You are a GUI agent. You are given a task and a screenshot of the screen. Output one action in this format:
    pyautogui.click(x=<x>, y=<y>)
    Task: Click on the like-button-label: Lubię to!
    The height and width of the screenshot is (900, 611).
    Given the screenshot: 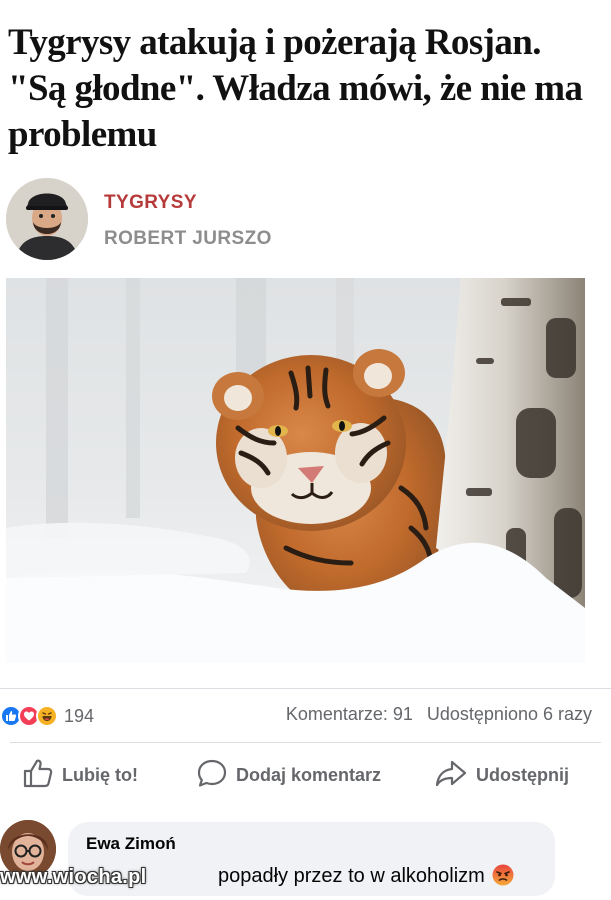 What is the action you would take?
    pyautogui.click(x=100, y=774)
    